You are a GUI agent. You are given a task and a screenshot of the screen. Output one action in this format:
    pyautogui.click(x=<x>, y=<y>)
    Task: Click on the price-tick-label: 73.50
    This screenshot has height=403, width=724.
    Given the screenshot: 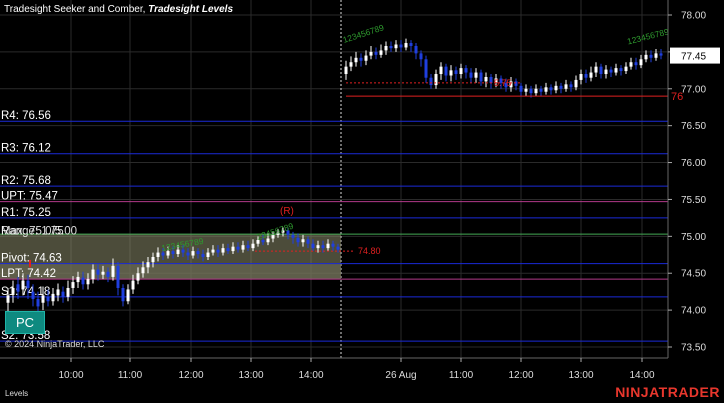 What is the action you would take?
    pyautogui.click(x=693, y=348)
    